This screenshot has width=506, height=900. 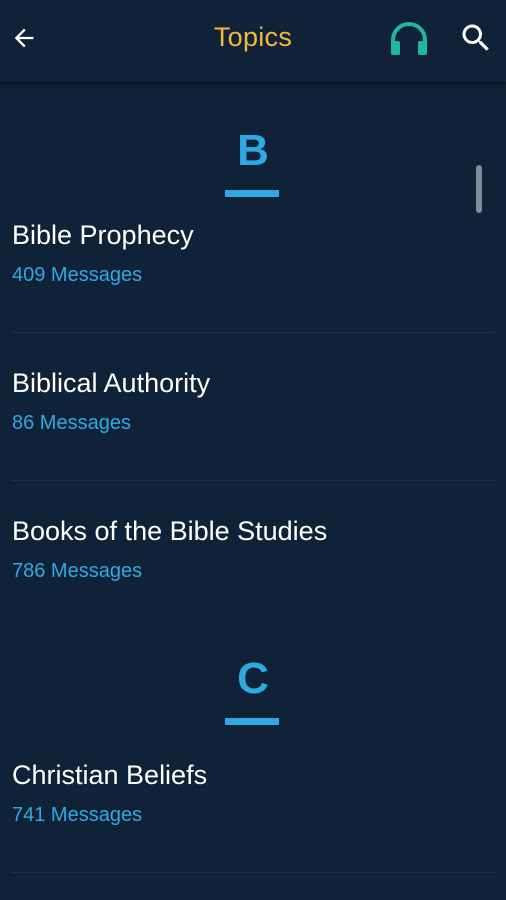 I want to click on scrollbar-thumb, so click(x=479, y=189).